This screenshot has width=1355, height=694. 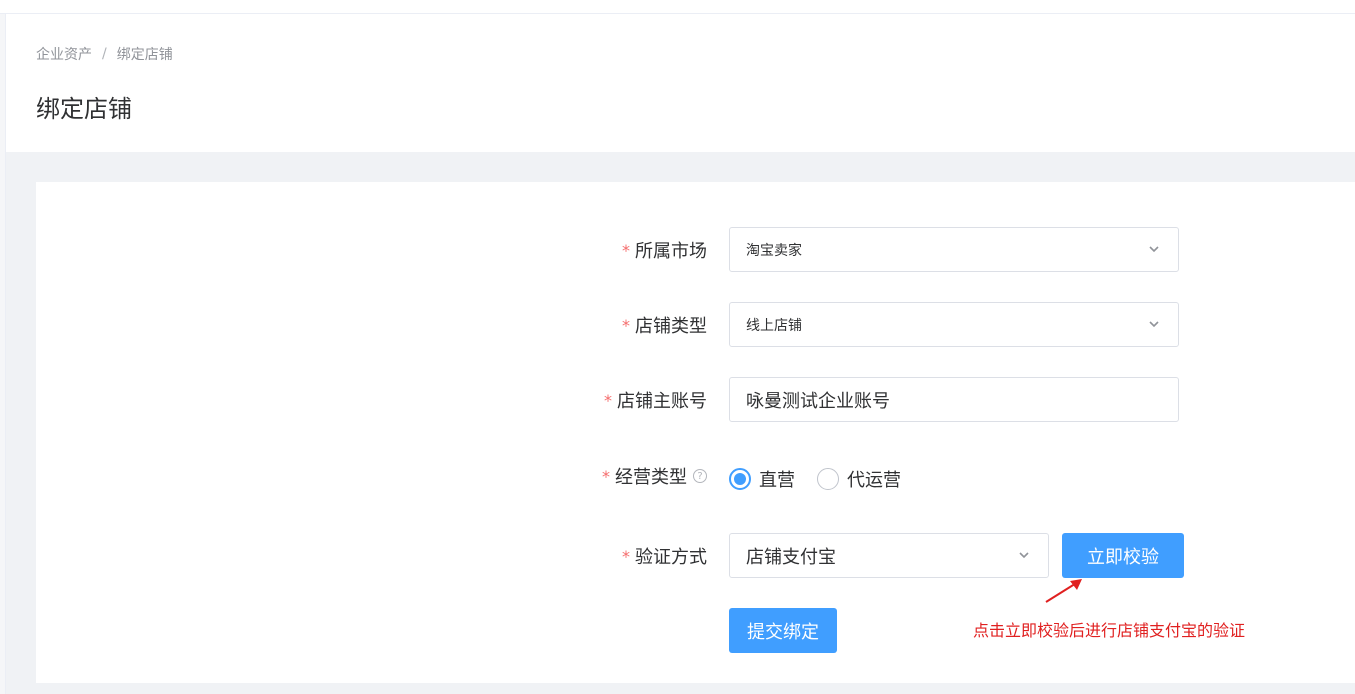 What do you see at coordinates (740, 479) in the screenshot?
I see `radio-dot-checked` at bounding box center [740, 479].